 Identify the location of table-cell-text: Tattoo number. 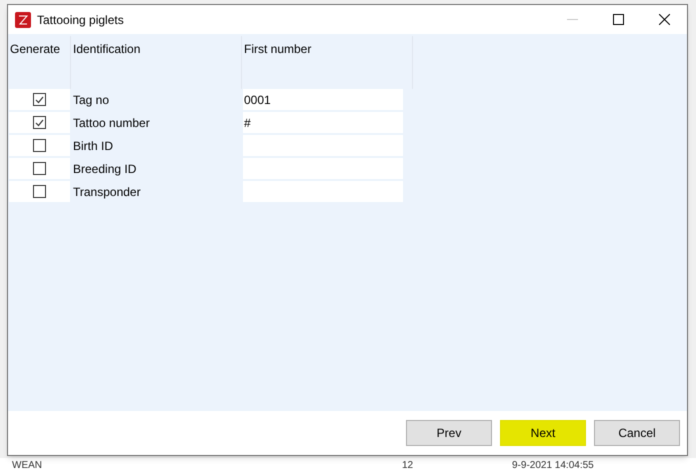
(111, 123).